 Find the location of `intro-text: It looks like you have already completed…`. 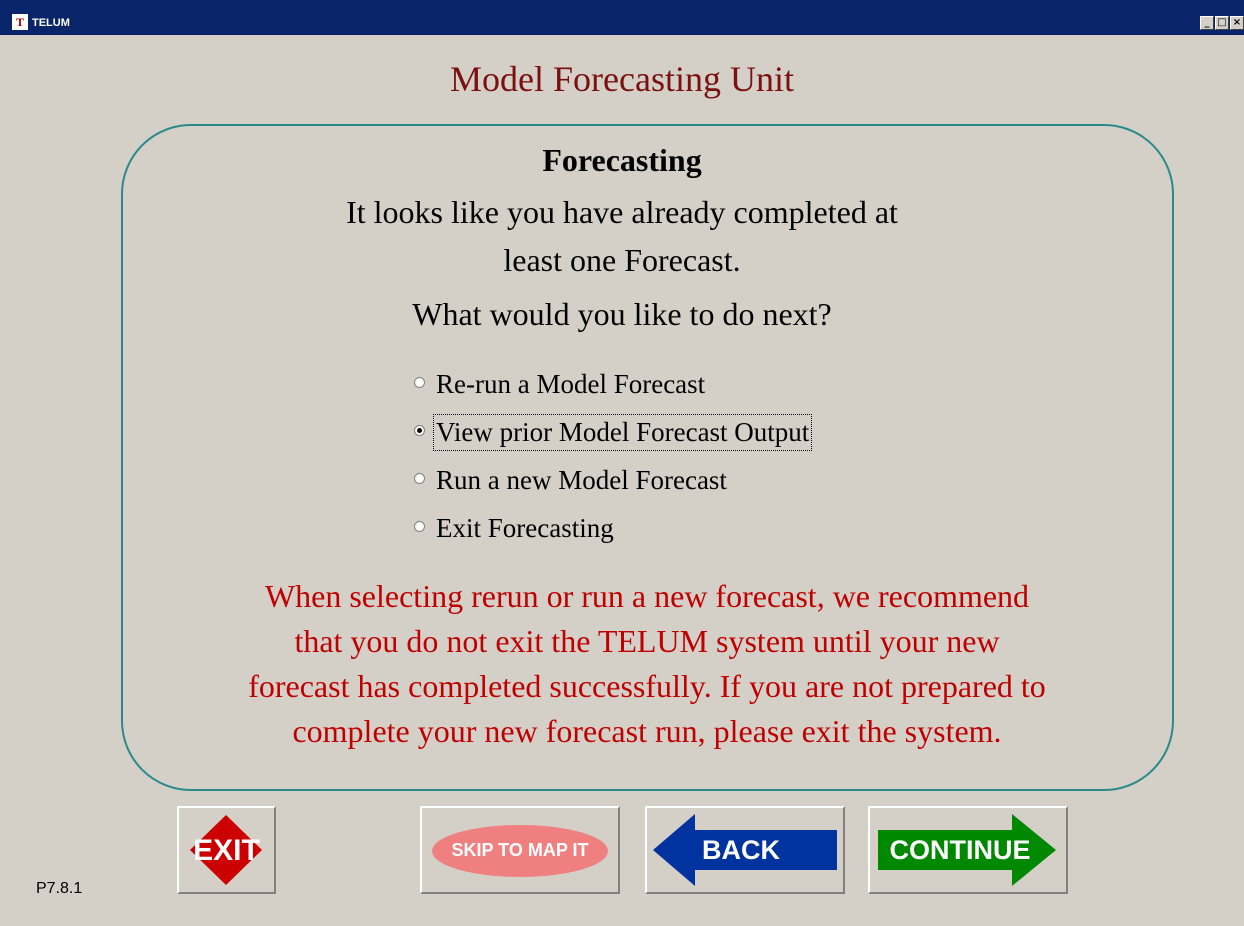

intro-text: It looks like you have already completed… is located at coordinates (622, 236).